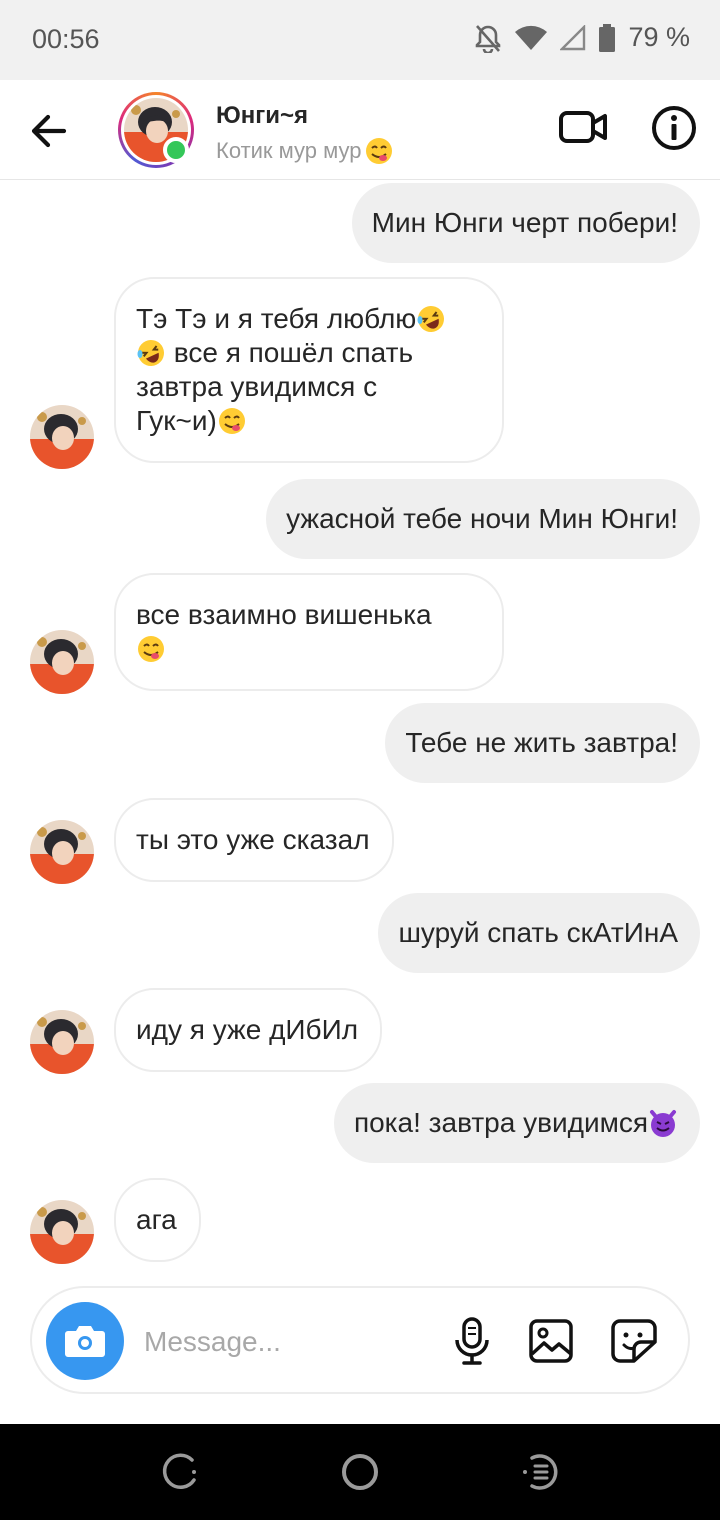  I want to click on chat-header: Юнги~я Котик мур мур, so click(360, 130).